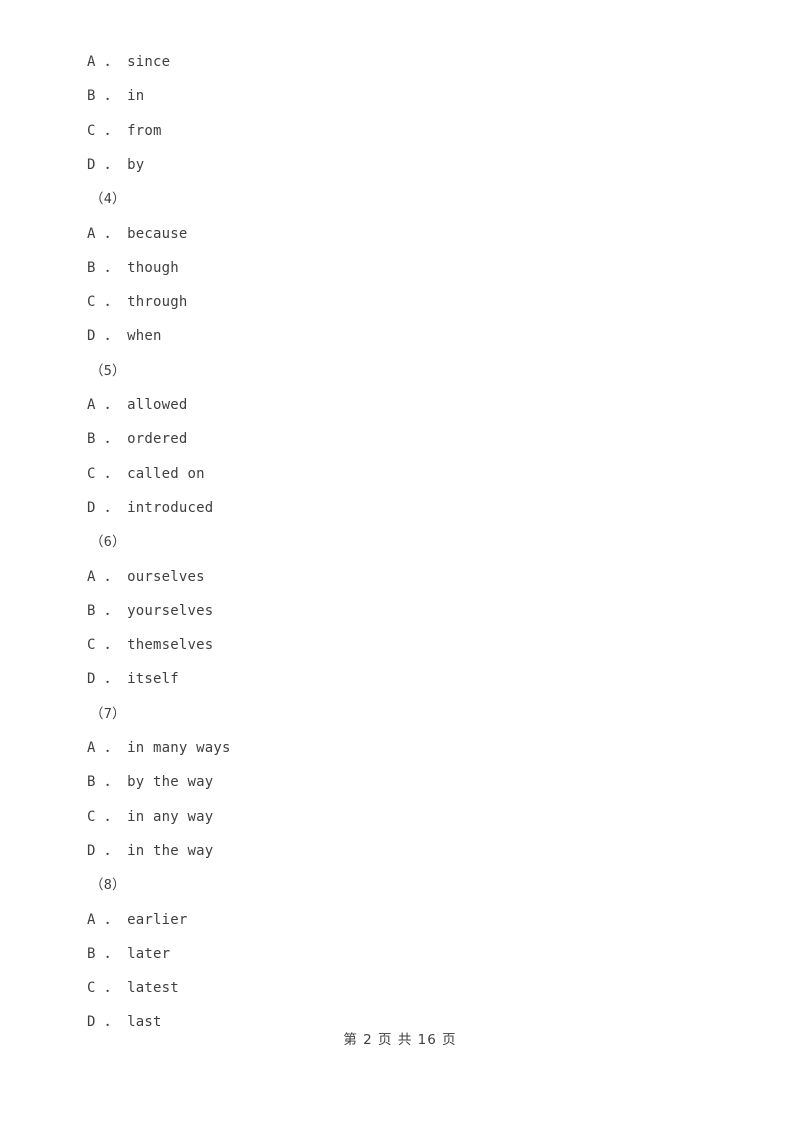  Describe the element at coordinates (170, 850) in the screenshot. I see `option-text: in the way` at that location.